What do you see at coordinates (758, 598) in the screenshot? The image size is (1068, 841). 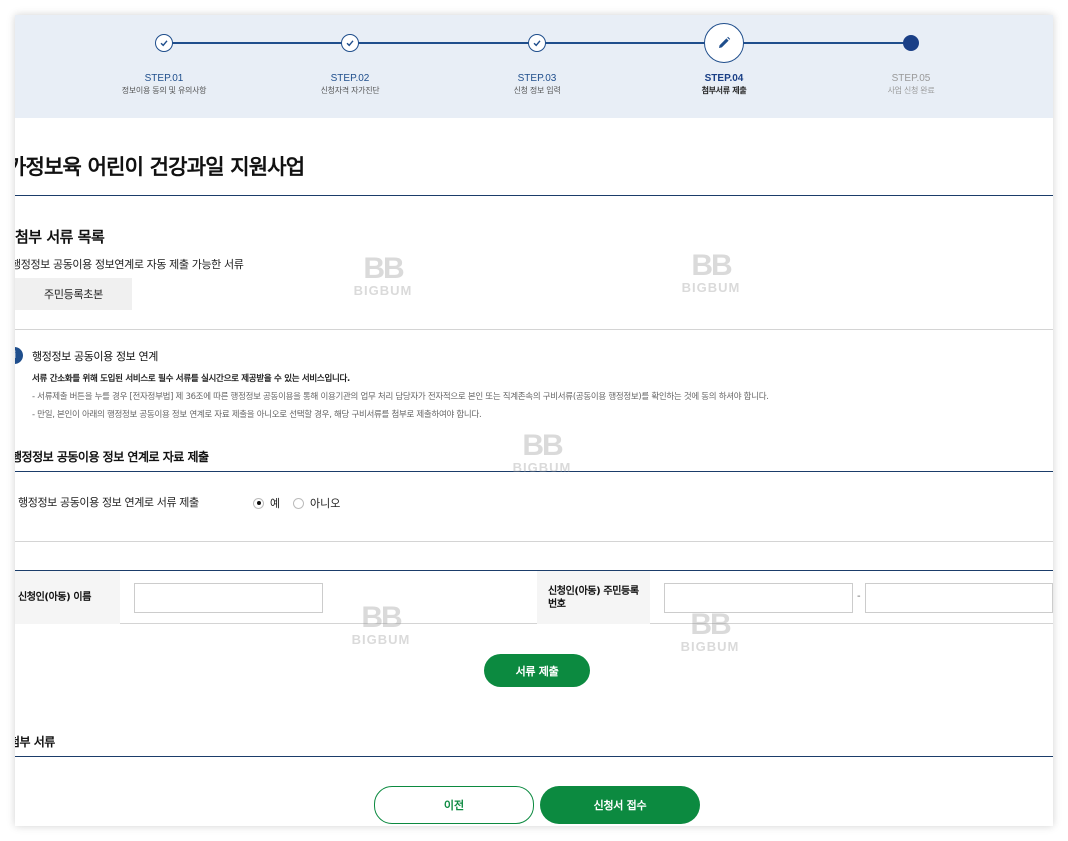 I see `rrn-first-input` at bounding box center [758, 598].